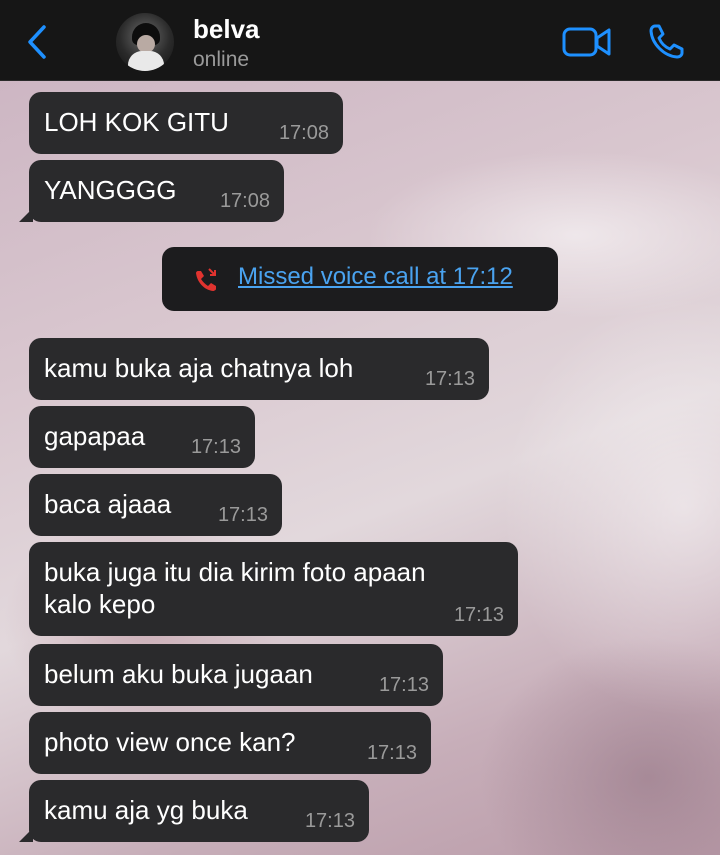 The image size is (720, 855). I want to click on contact-name: belva, so click(226, 29).